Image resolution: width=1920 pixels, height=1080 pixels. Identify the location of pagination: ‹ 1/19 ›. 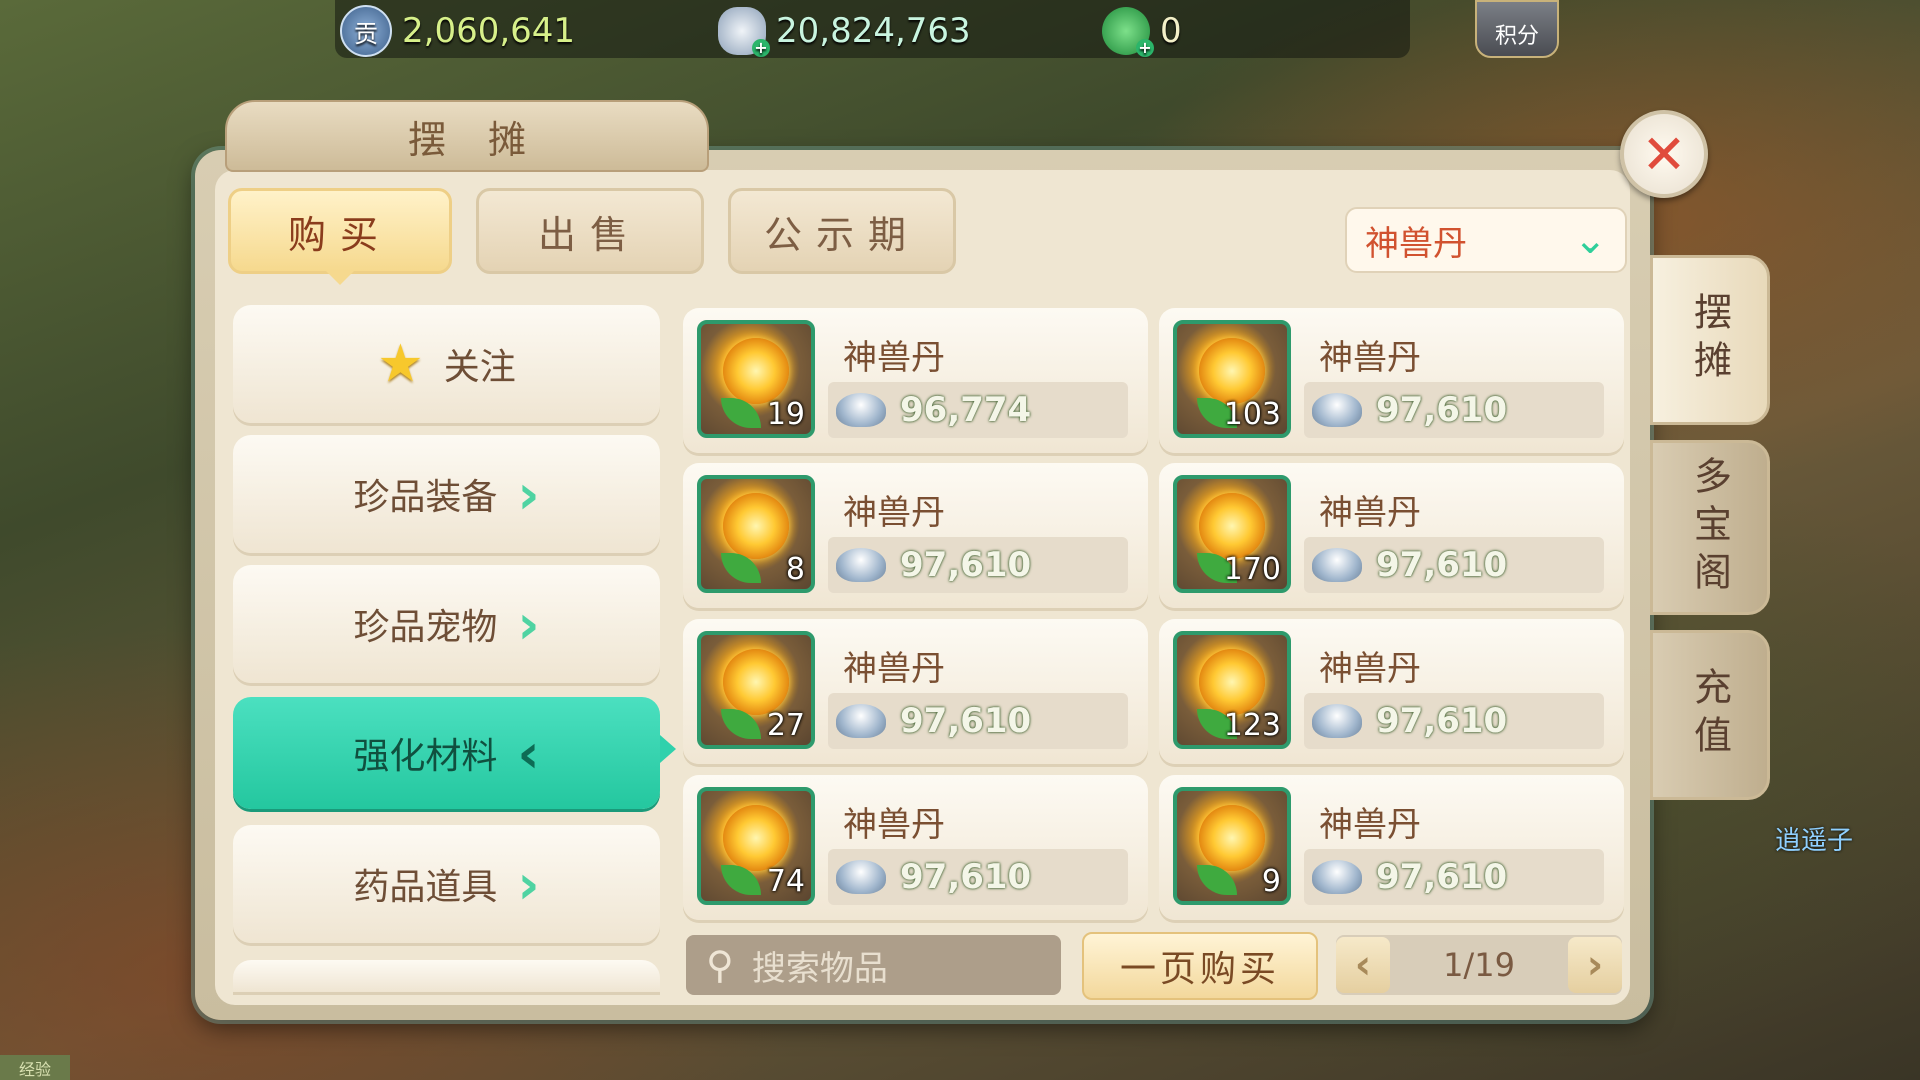
(1479, 965).